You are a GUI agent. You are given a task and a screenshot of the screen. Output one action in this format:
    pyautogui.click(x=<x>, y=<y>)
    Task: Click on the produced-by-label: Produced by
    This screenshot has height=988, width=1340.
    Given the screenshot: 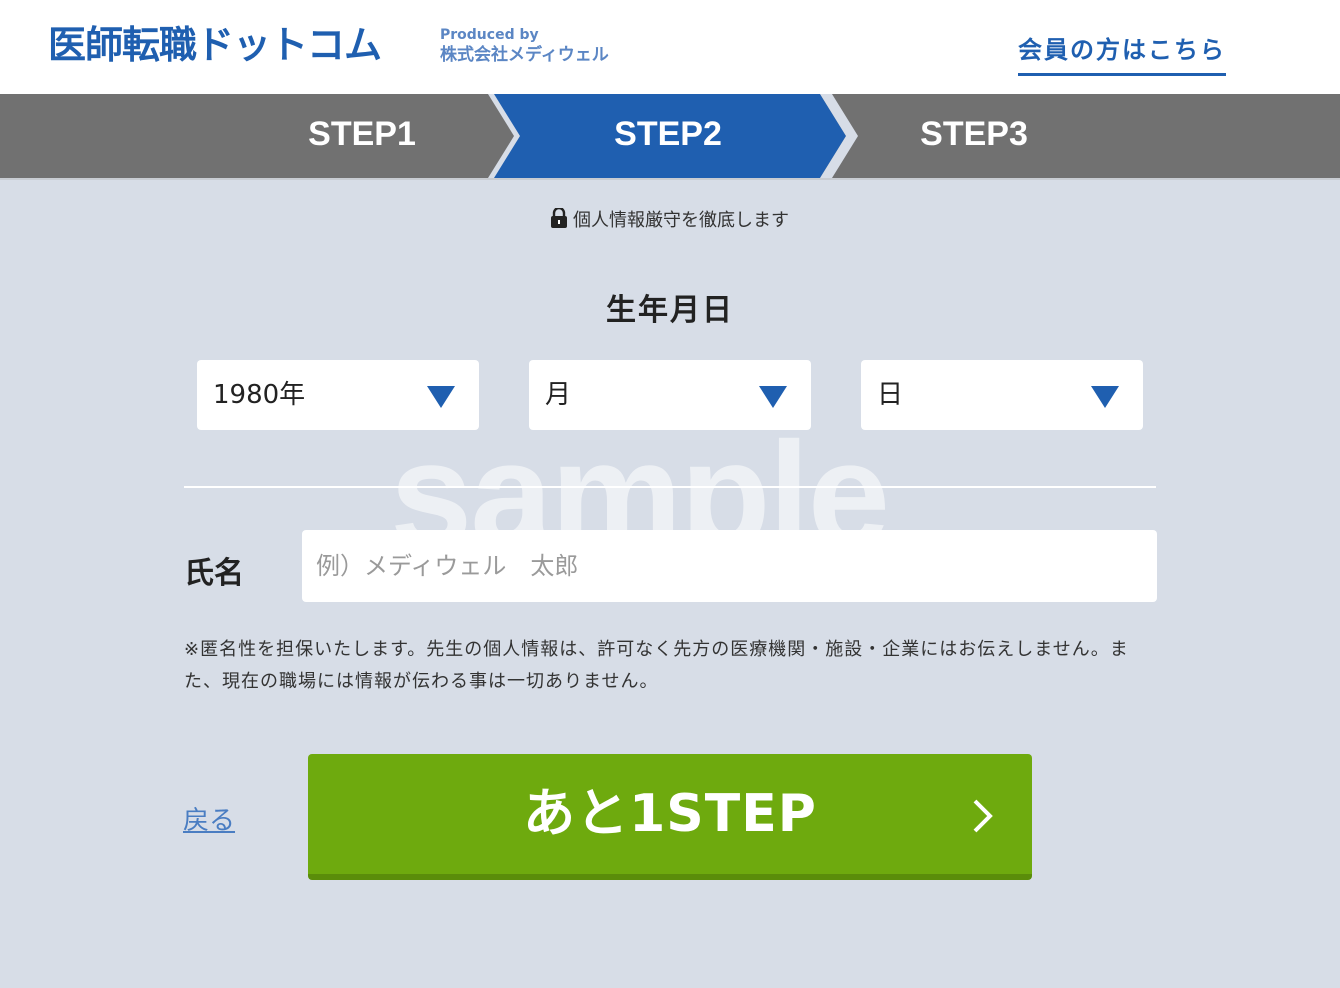 What is the action you would take?
    pyautogui.click(x=489, y=35)
    